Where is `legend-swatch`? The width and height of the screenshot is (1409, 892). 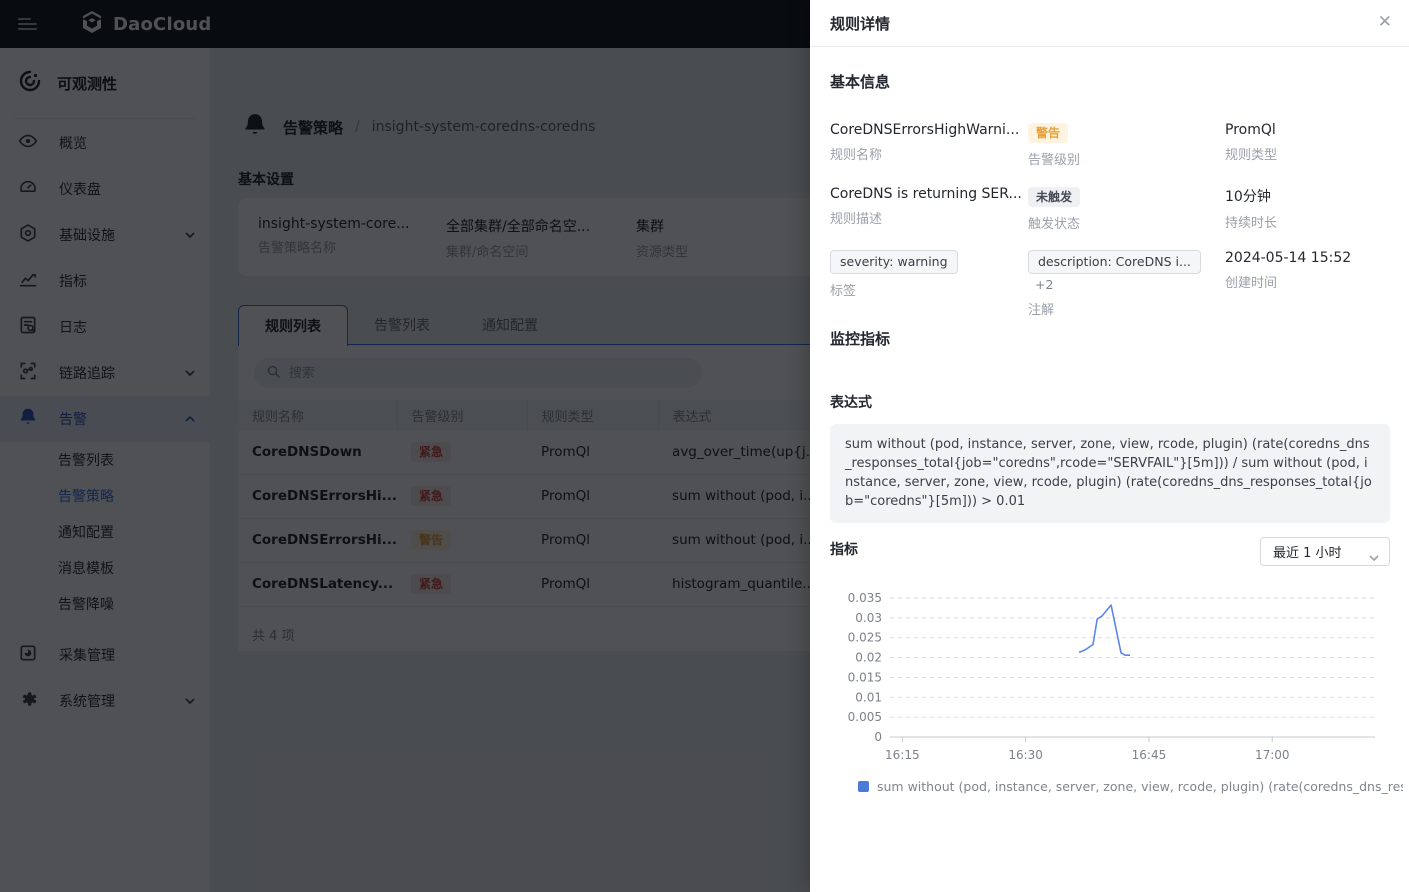
legend-swatch is located at coordinates (863, 786).